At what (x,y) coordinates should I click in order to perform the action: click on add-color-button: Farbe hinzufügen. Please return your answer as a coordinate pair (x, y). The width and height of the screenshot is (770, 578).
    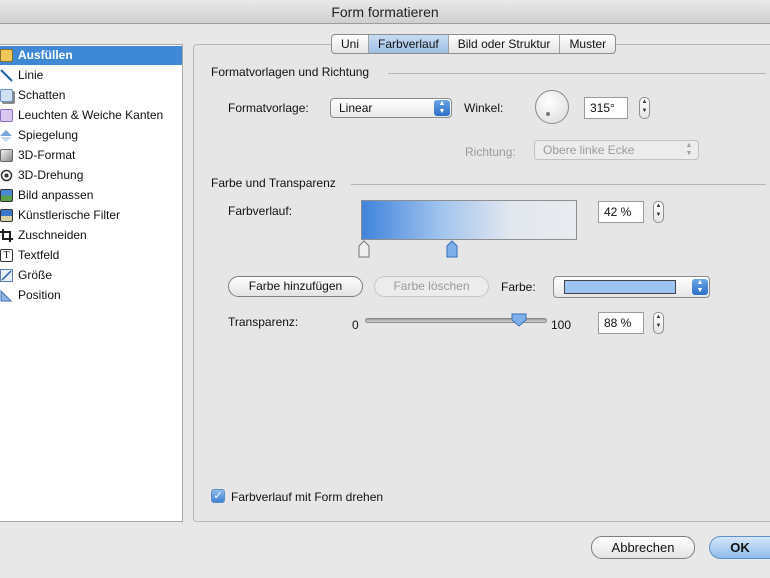
    Looking at the image, I should click on (295, 286).